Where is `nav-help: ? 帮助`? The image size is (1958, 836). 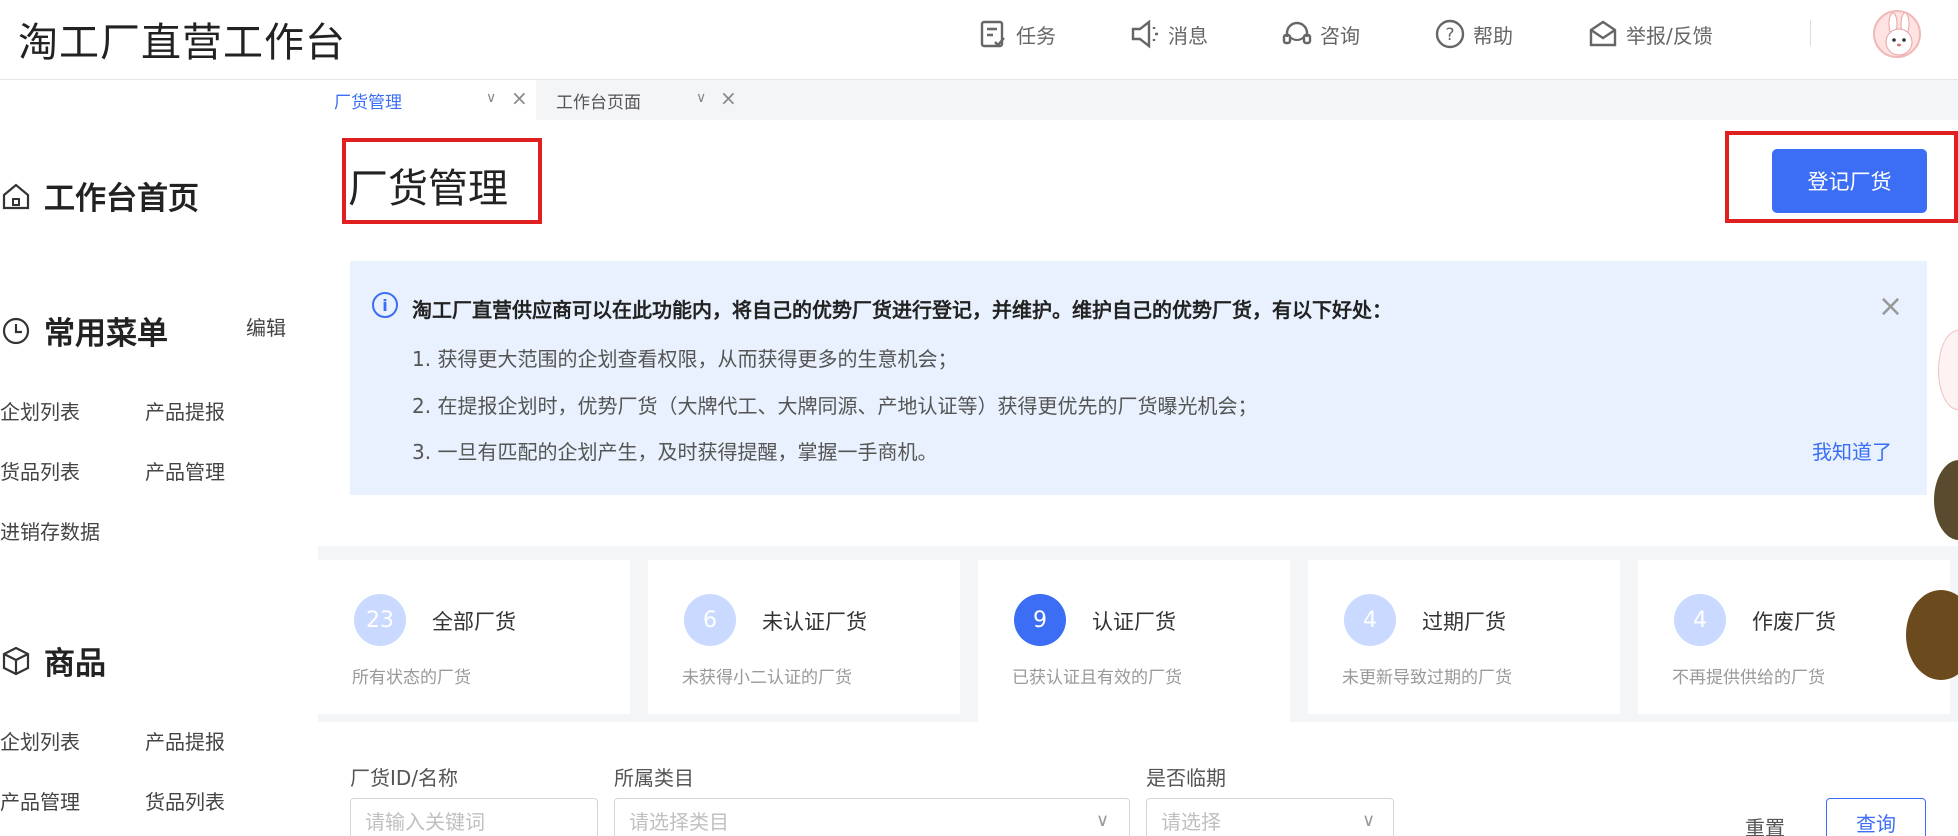 nav-help: ? 帮助 is located at coordinates (1473, 34).